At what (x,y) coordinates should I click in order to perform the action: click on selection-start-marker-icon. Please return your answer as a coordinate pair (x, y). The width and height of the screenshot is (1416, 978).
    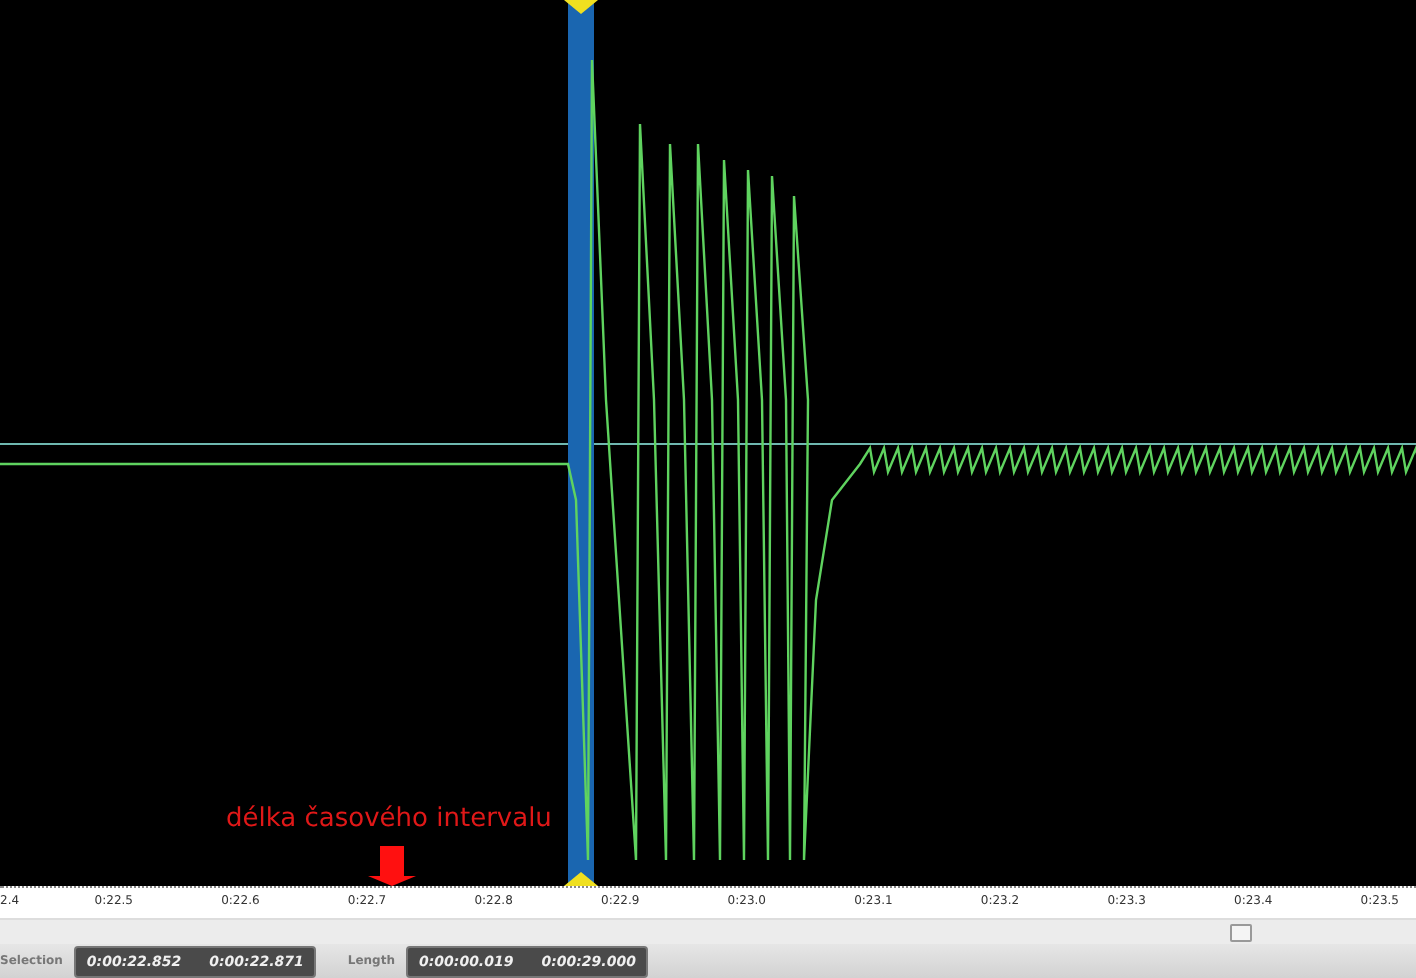
    Looking at the image, I should click on (581, 7).